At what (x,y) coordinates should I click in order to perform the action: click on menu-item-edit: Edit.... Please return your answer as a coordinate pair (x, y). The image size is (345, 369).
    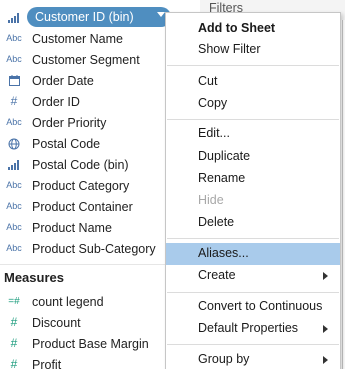
    Looking at the image, I should click on (253, 134).